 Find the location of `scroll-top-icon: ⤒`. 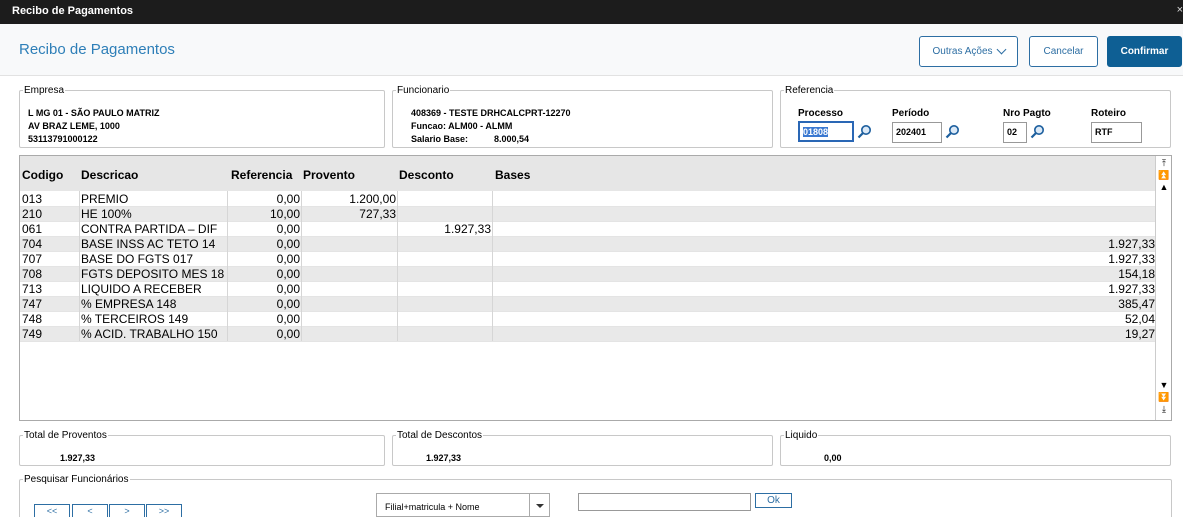

scroll-top-icon: ⤒ is located at coordinates (1164, 164).